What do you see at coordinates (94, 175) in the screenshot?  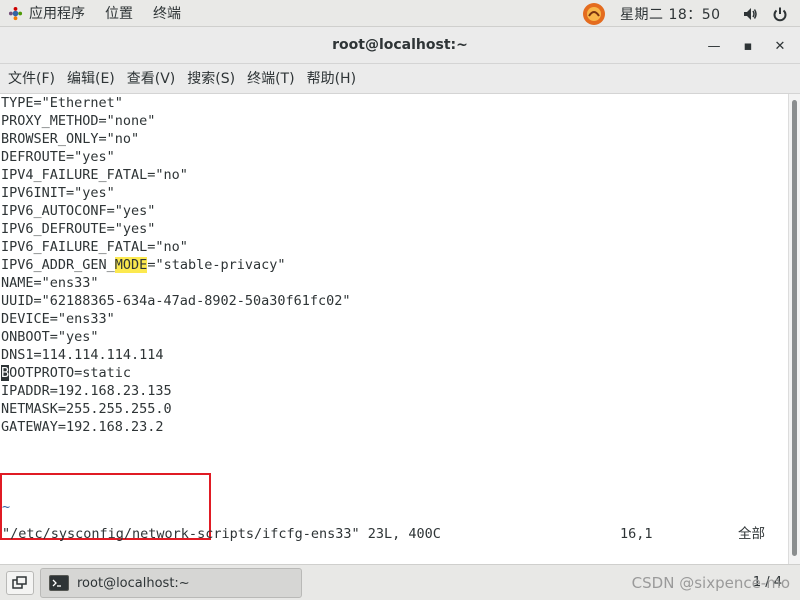 I see `terminal-line: IPV4_FAILURE_FATAL="no"` at bounding box center [94, 175].